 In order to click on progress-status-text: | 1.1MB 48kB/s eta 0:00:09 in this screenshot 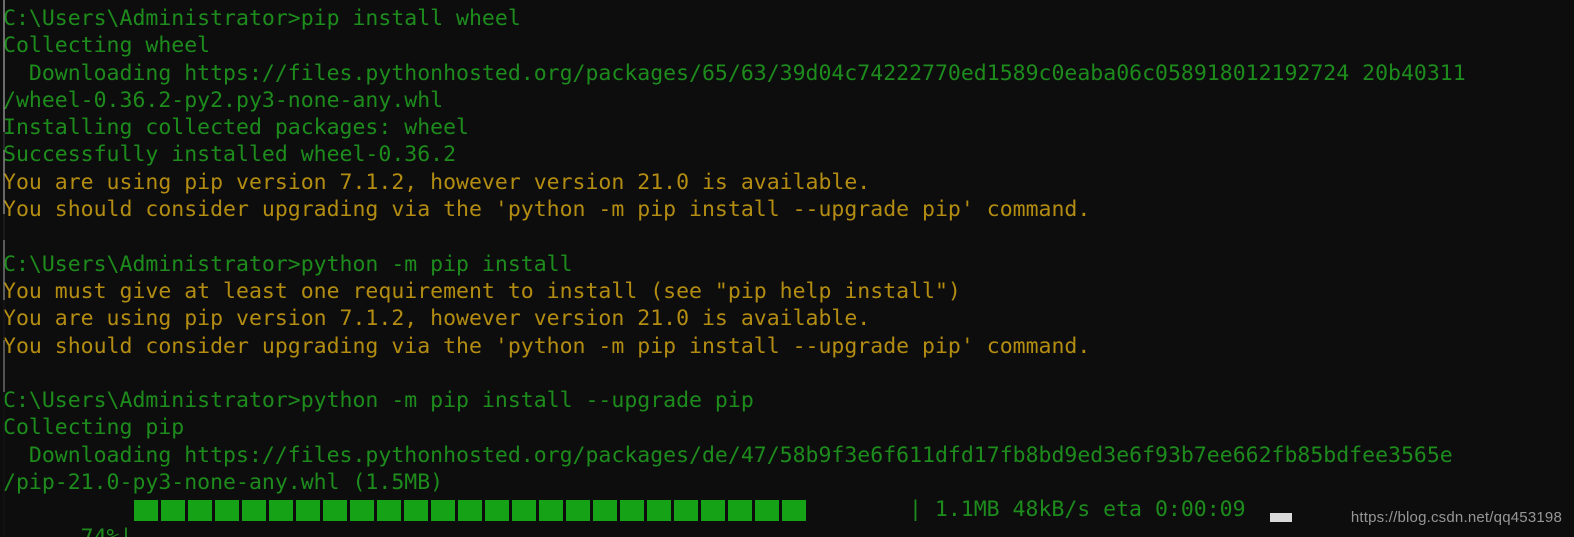, I will do `click(1077, 510)`.